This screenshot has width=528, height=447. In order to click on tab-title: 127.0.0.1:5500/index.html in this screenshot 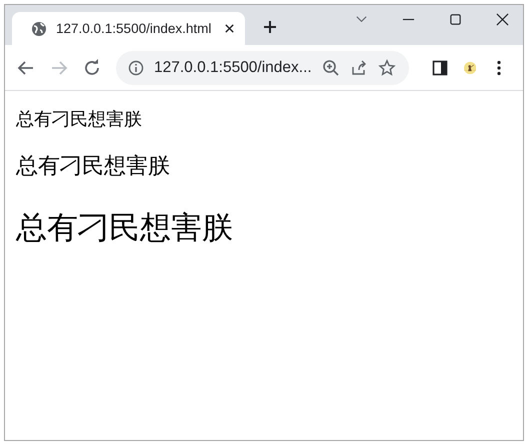, I will do `click(134, 28)`.